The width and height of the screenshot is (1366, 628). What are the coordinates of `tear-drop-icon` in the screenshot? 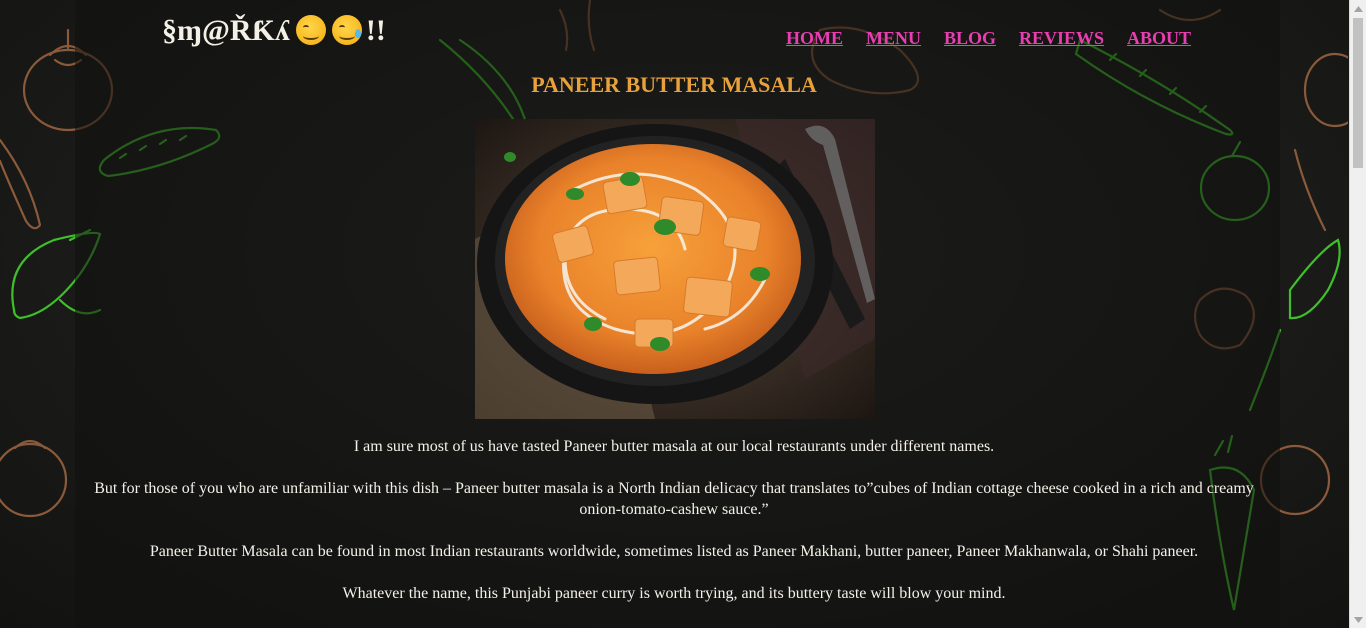 It's located at (357, 33).